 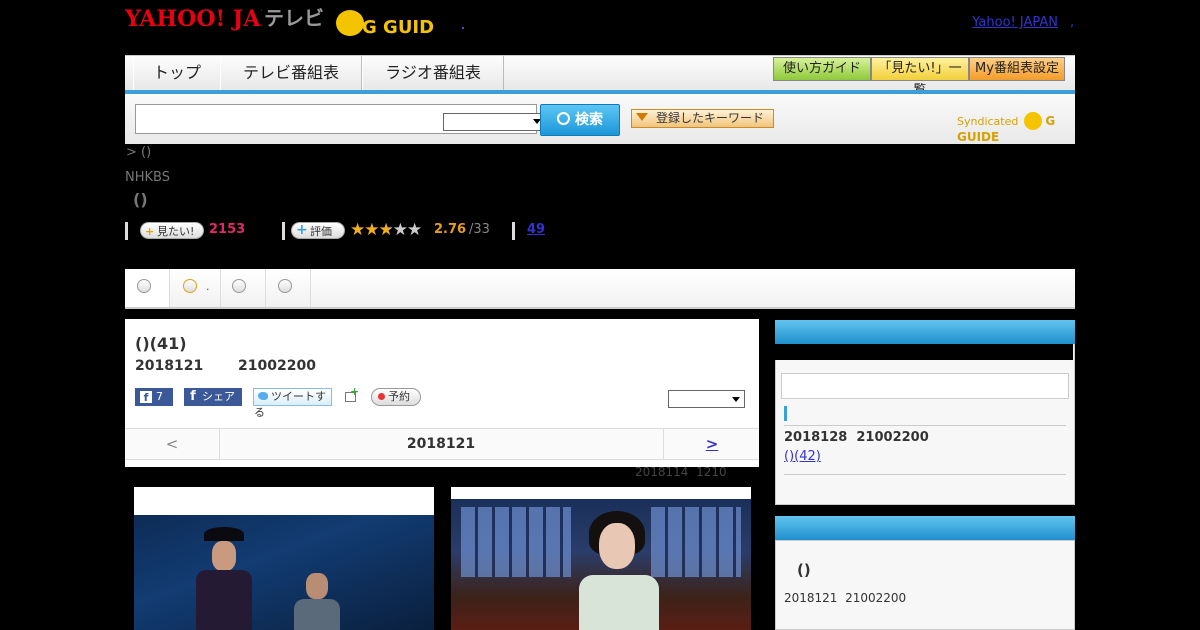 I want to click on last-updated: 2018114 1210, so click(x=681, y=472).